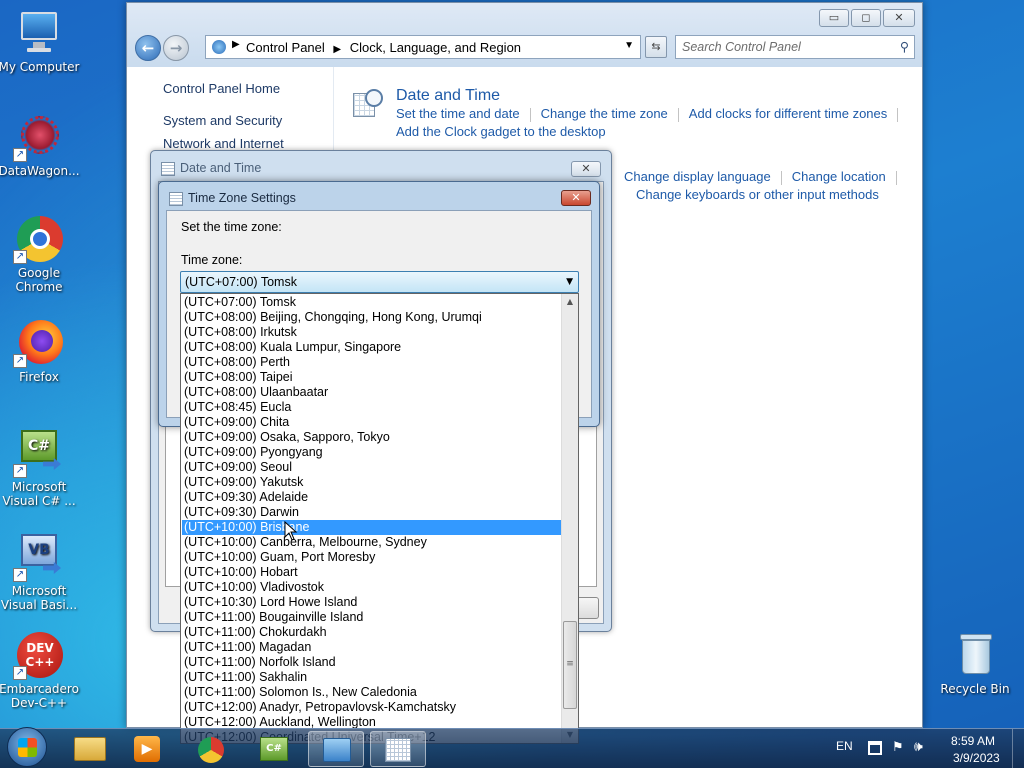  Describe the element at coordinates (231, 227) in the screenshot. I see `set-time-zone-prompt: Set the time zone:` at that location.